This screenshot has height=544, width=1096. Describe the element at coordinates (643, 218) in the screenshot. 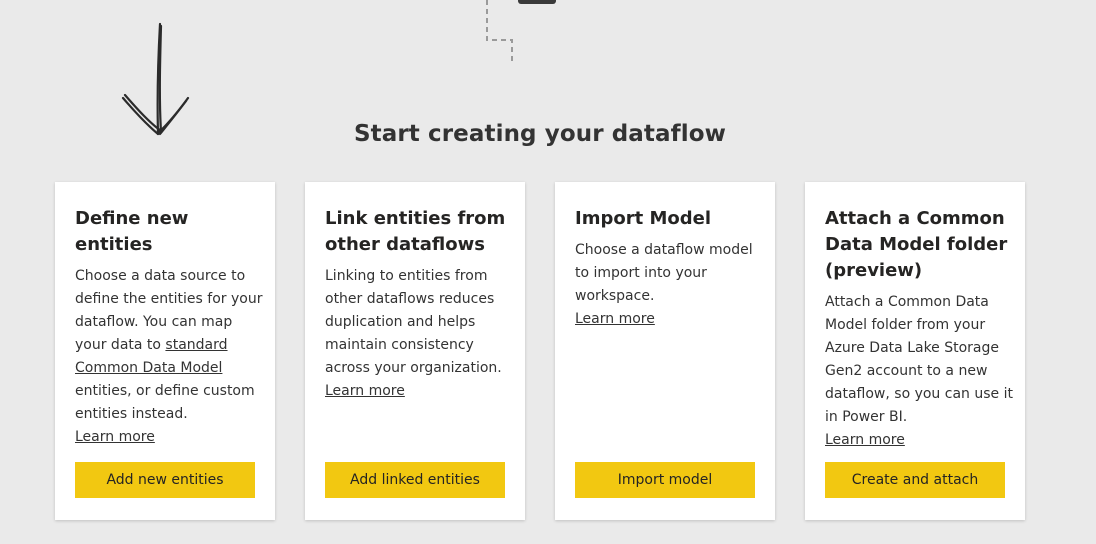

I see `card-title: Import Model` at that location.